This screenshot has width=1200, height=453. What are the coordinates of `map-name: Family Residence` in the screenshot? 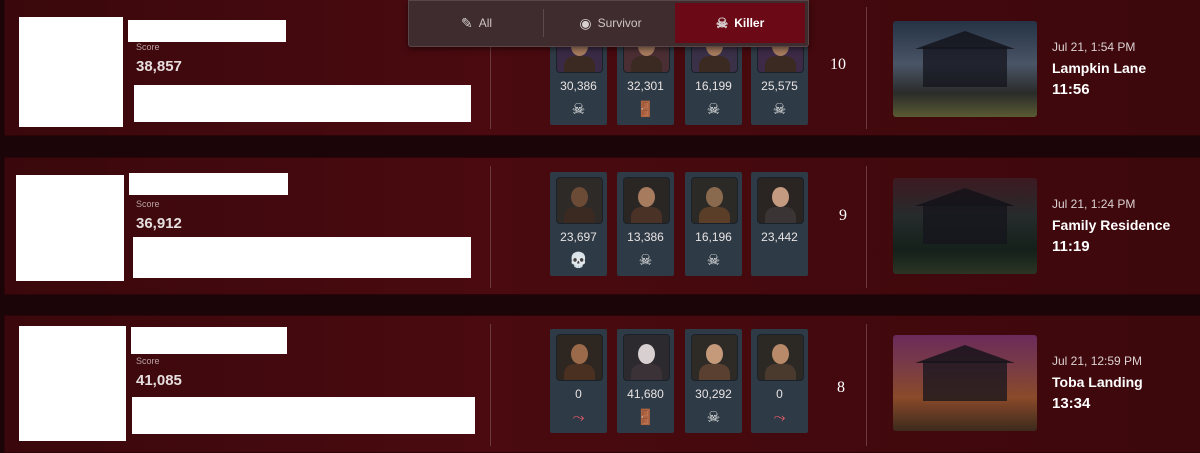 It's located at (1111, 225).